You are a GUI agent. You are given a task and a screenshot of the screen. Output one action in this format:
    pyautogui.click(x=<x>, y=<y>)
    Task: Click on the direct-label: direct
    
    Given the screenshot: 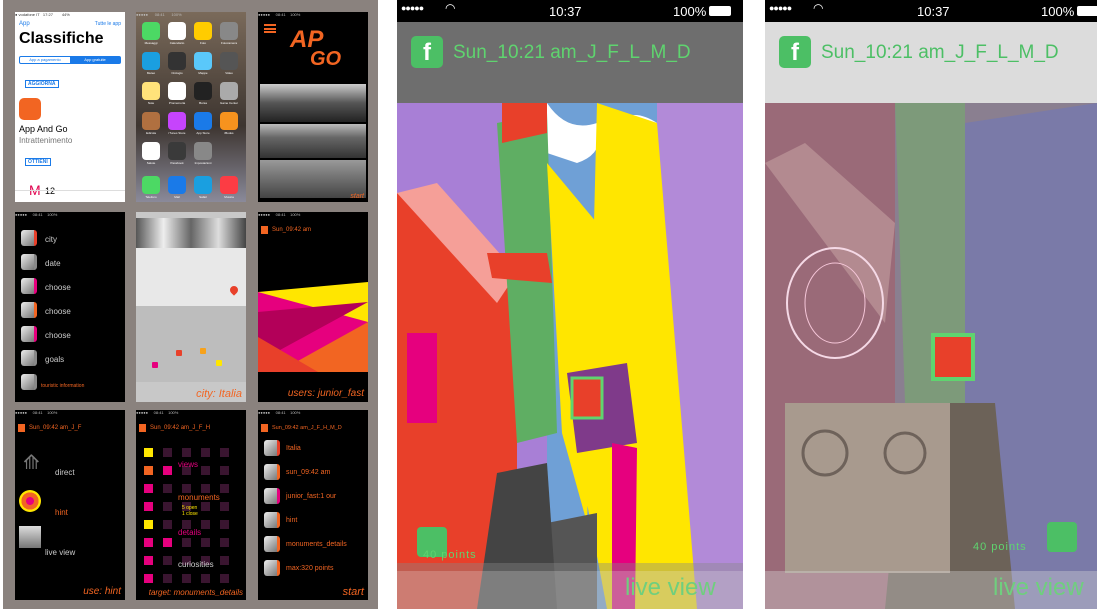 What is the action you would take?
    pyautogui.click(x=65, y=472)
    